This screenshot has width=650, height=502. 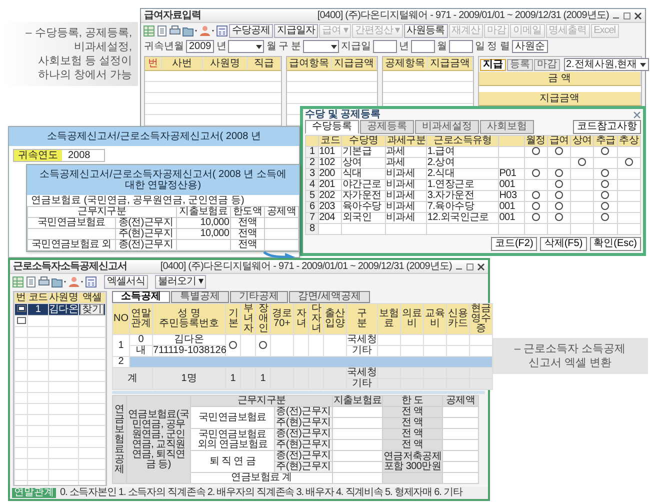 I want to click on section-label: 연금보험료공제, so click(x=119, y=439).